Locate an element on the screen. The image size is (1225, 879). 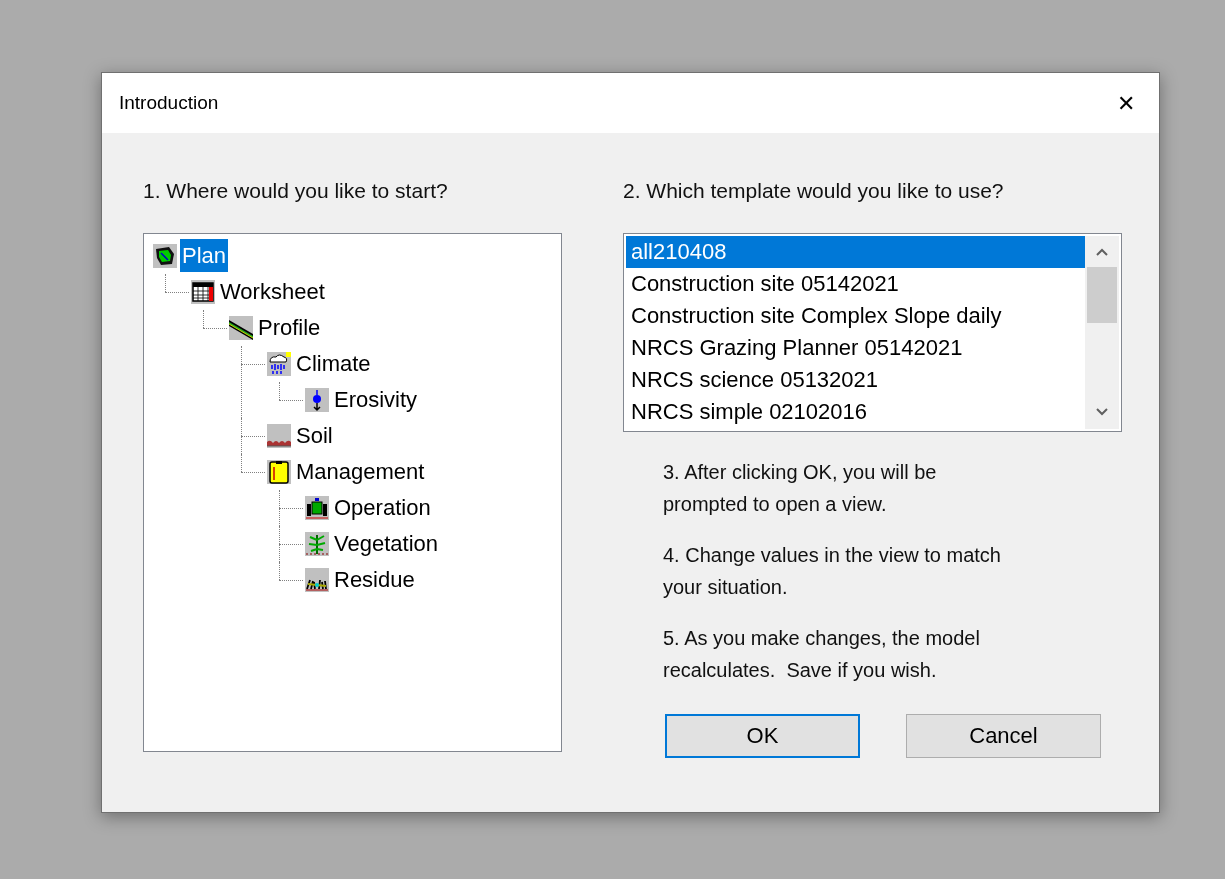
tree-item: Profile is located at coordinates (289, 327).